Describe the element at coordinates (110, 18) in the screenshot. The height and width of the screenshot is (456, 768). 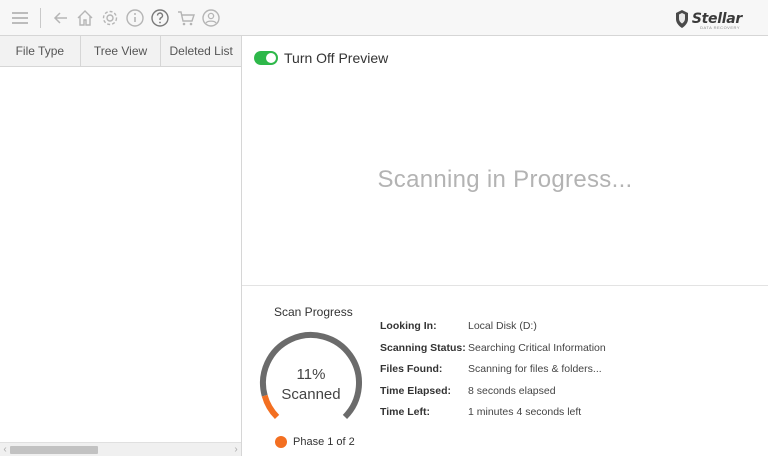
I see `settings-icon` at that location.